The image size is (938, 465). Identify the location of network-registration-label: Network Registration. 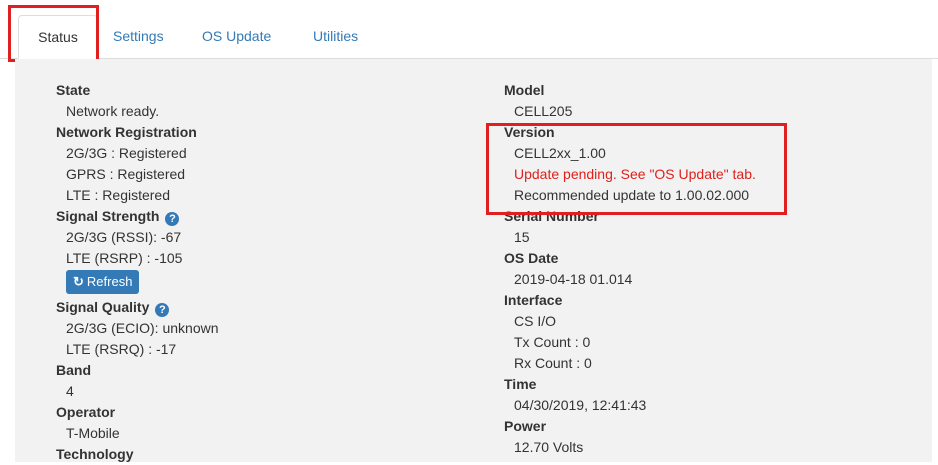
(126, 132).